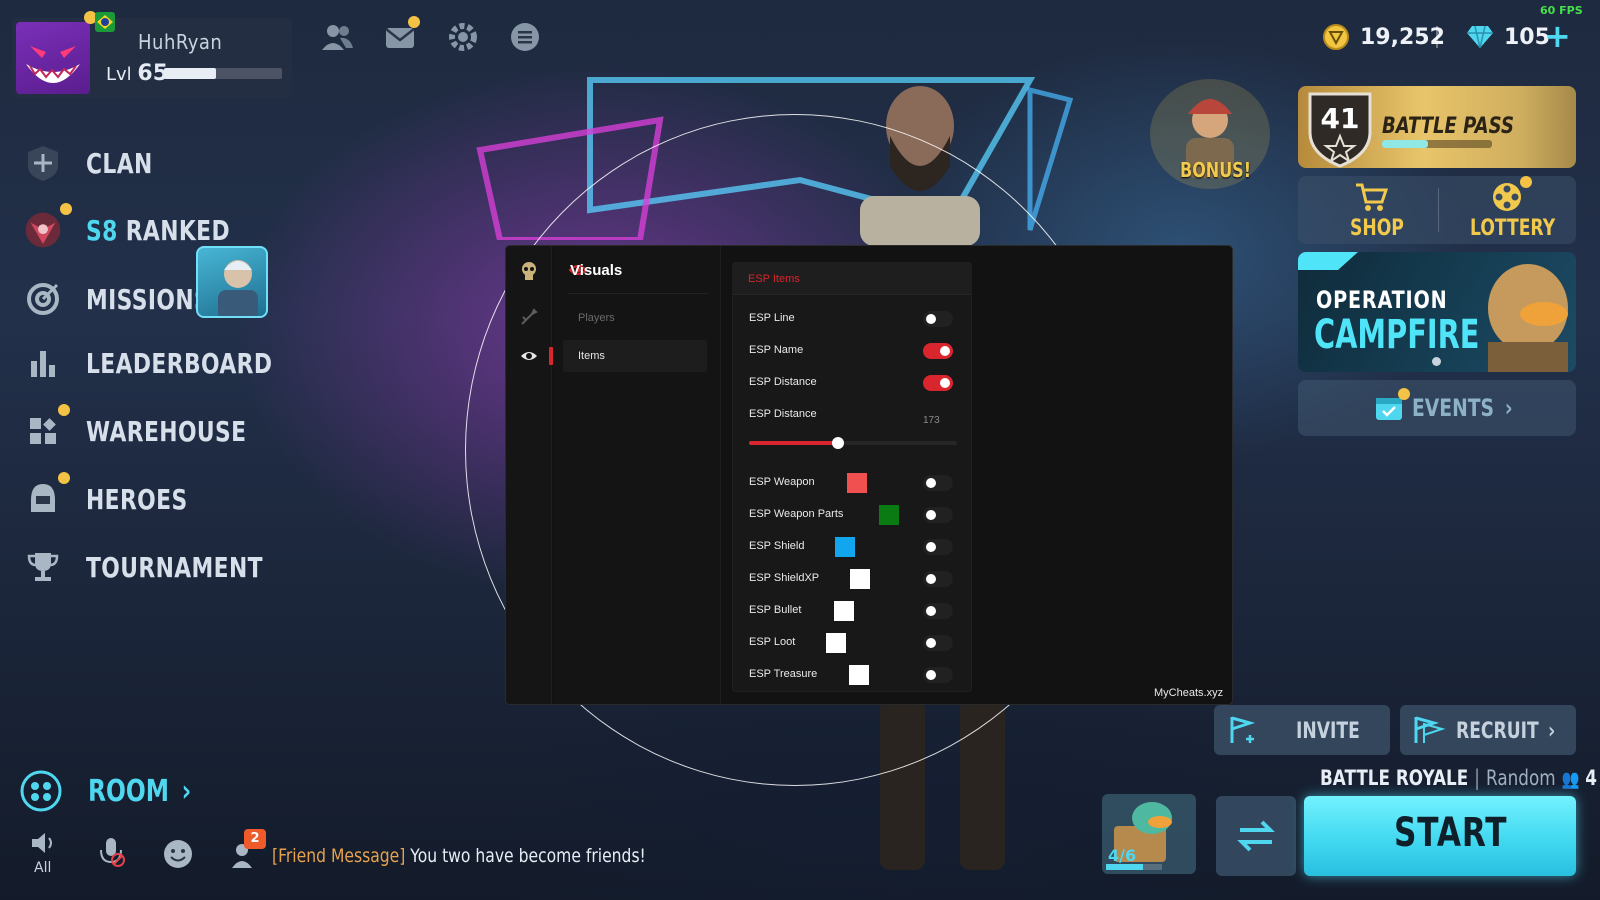  Describe the element at coordinates (1405, 144) in the screenshot. I see `battle-pass-progress-fill` at that location.